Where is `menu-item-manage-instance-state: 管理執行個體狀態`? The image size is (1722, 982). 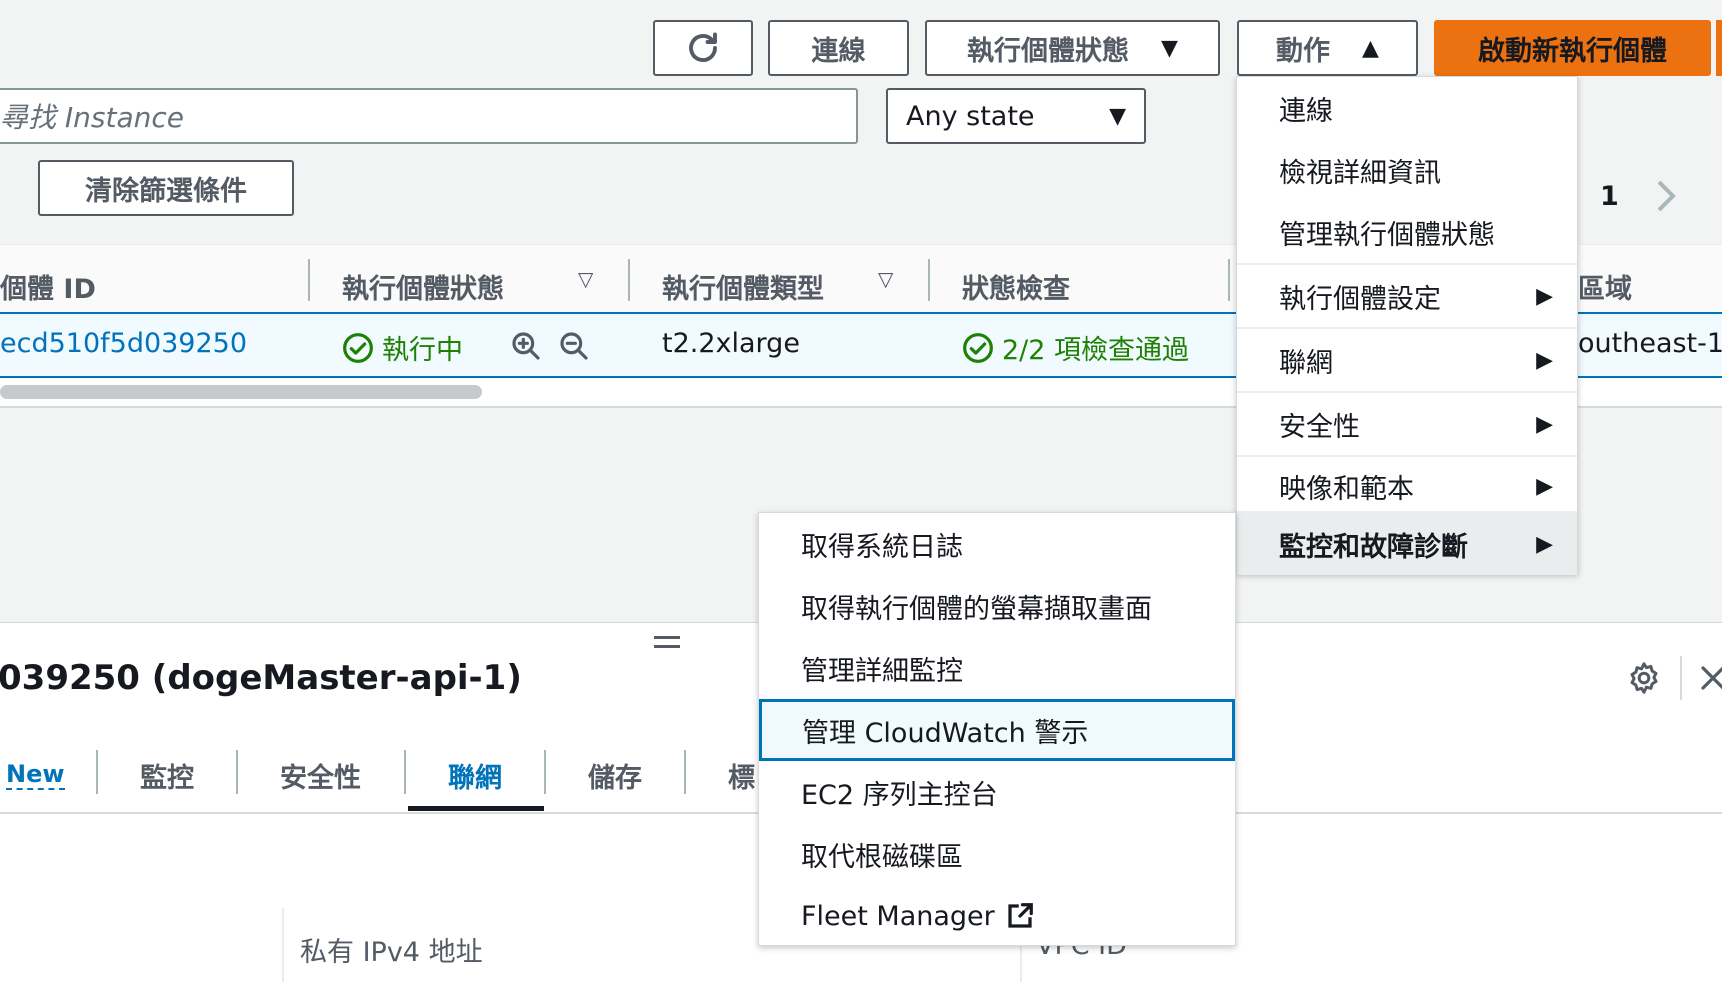
menu-item-manage-instance-state: 管理執行個體狀態 is located at coordinates (1407, 232).